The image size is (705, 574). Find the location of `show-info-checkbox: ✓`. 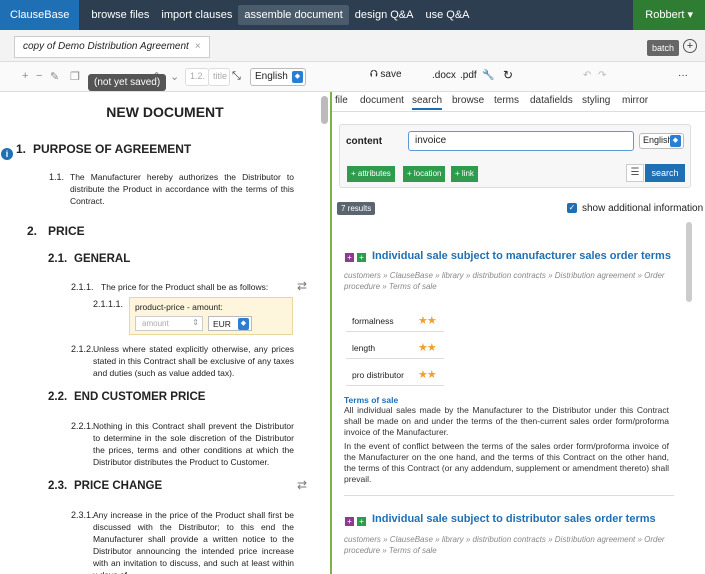

show-info-checkbox: ✓ is located at coordinates (572, 208).